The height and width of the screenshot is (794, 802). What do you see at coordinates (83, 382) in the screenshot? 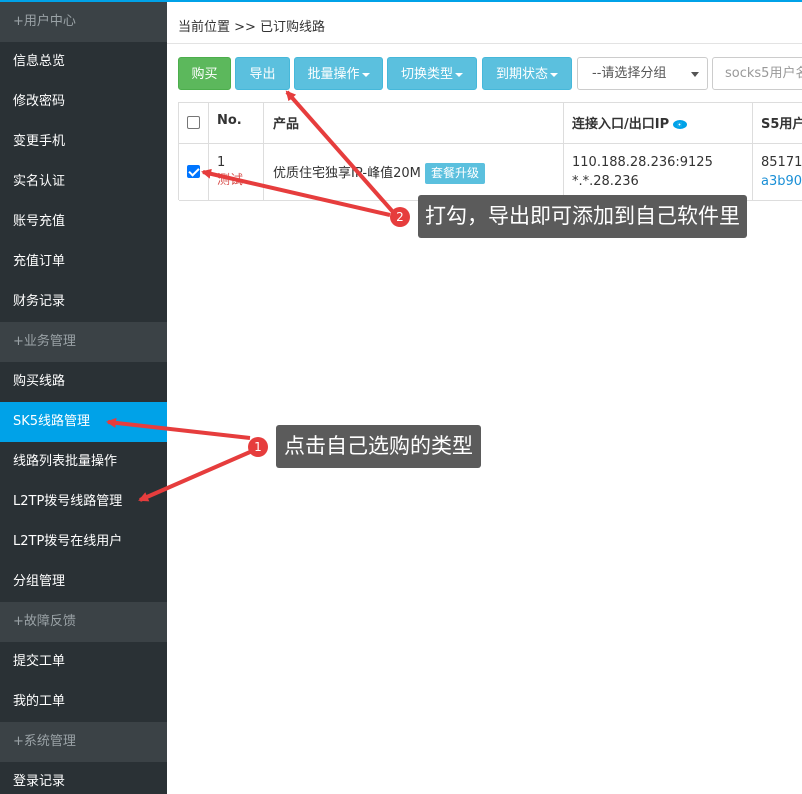
I see `sidebar-item-buy-line: 购买线路` at bounding box center [83, 382].